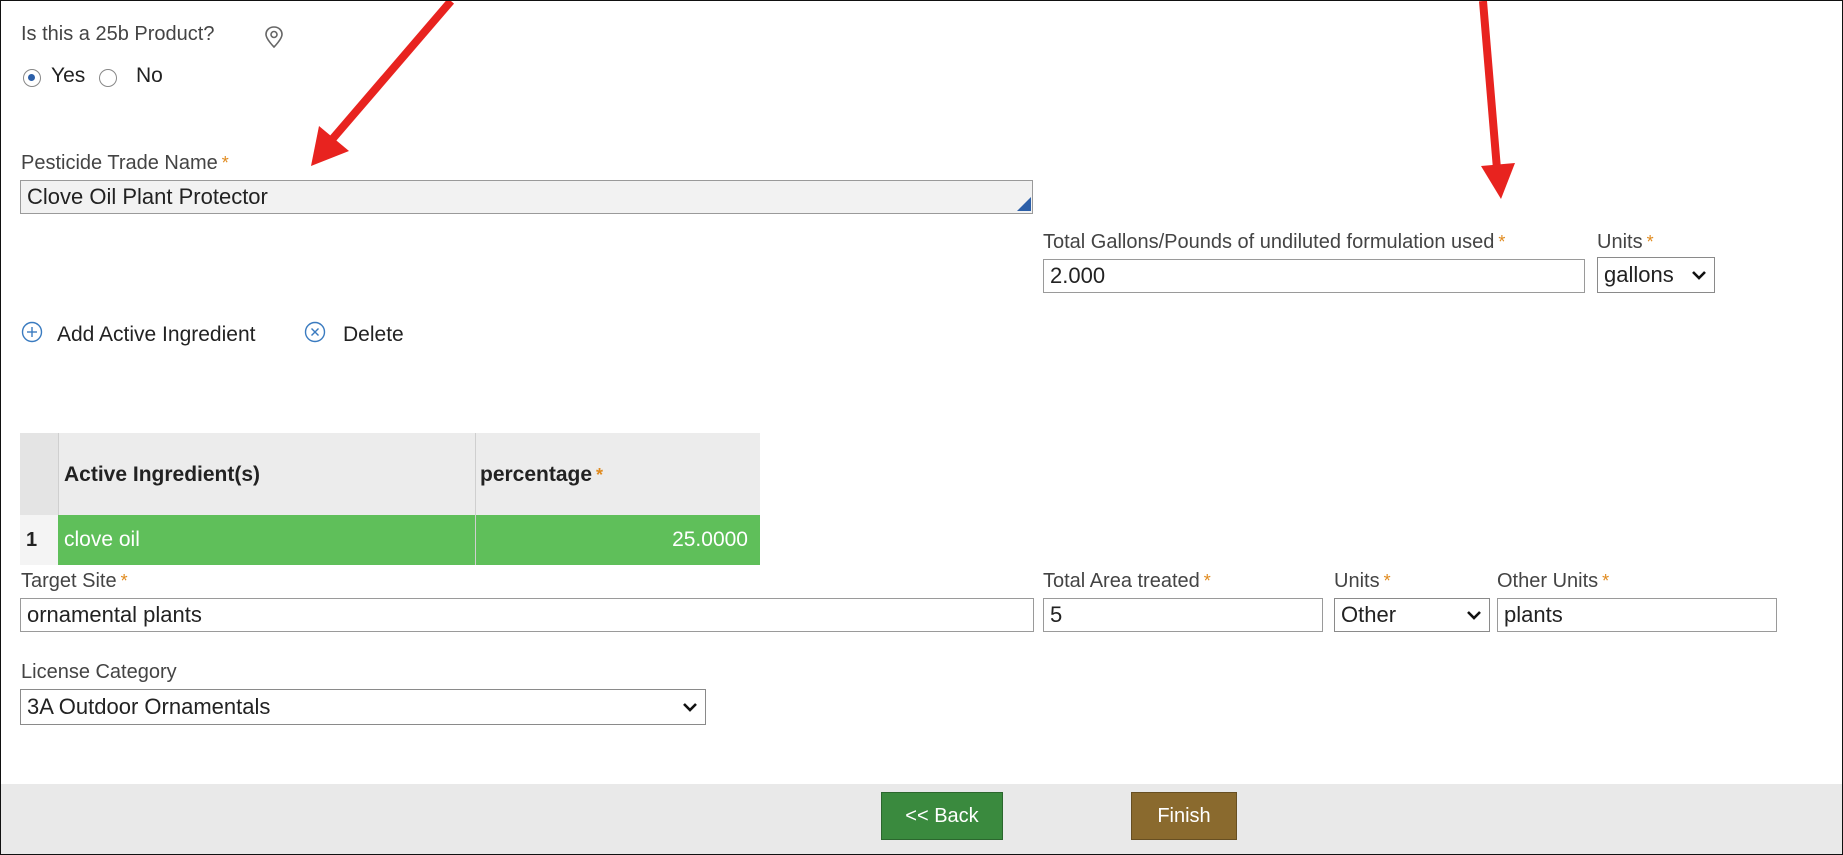 The width and height of the screenshot is (1843, 855). What do you see at coordinates (274, 37) in the screenshot?
I see `location-pin-icon` at bounding box center [274, 37].